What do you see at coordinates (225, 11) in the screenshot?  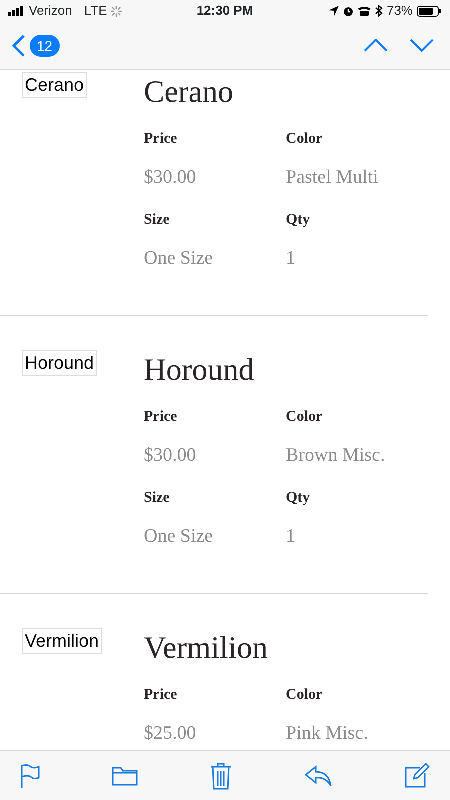 I see `clock-time: 12:30 PM` at bounding box center [225, 11].